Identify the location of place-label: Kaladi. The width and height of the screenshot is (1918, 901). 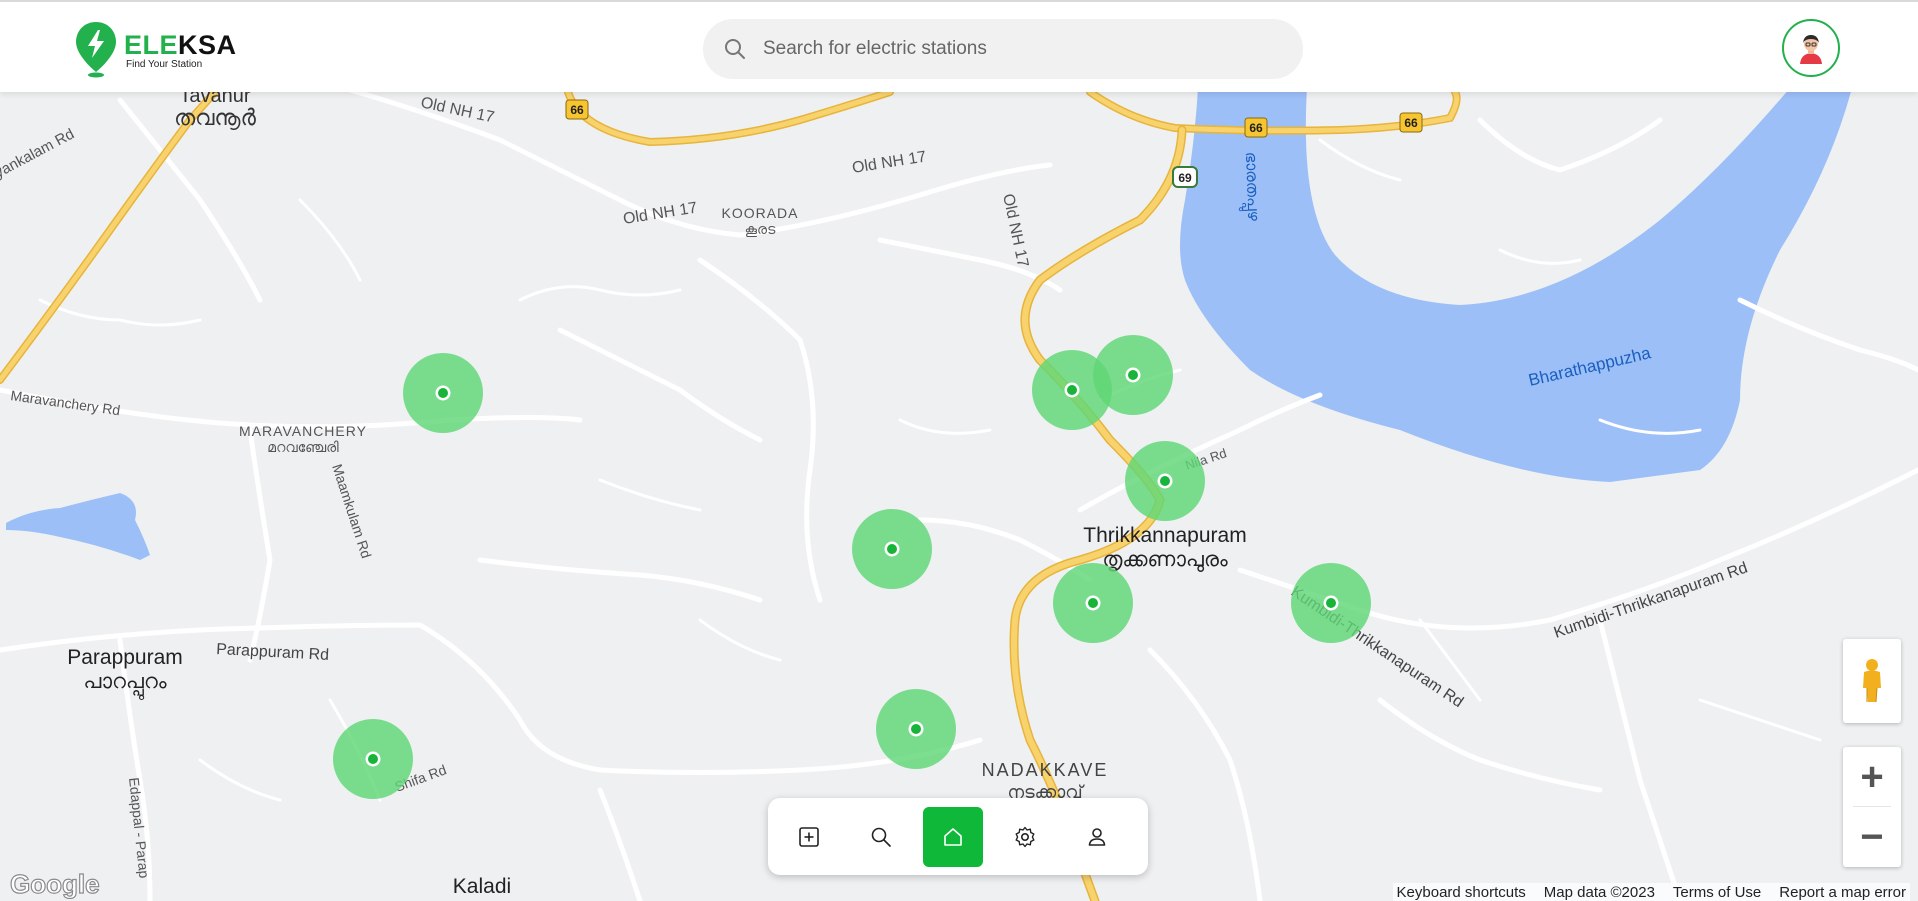
(482, 886).